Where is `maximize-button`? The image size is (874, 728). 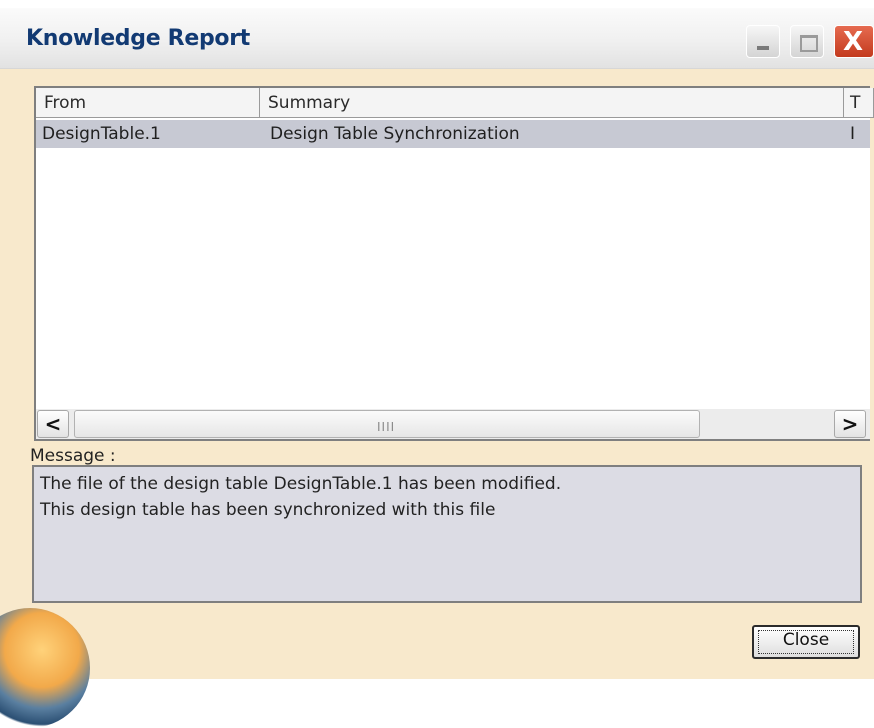
maximize-button is located at coordinates (807, 41).